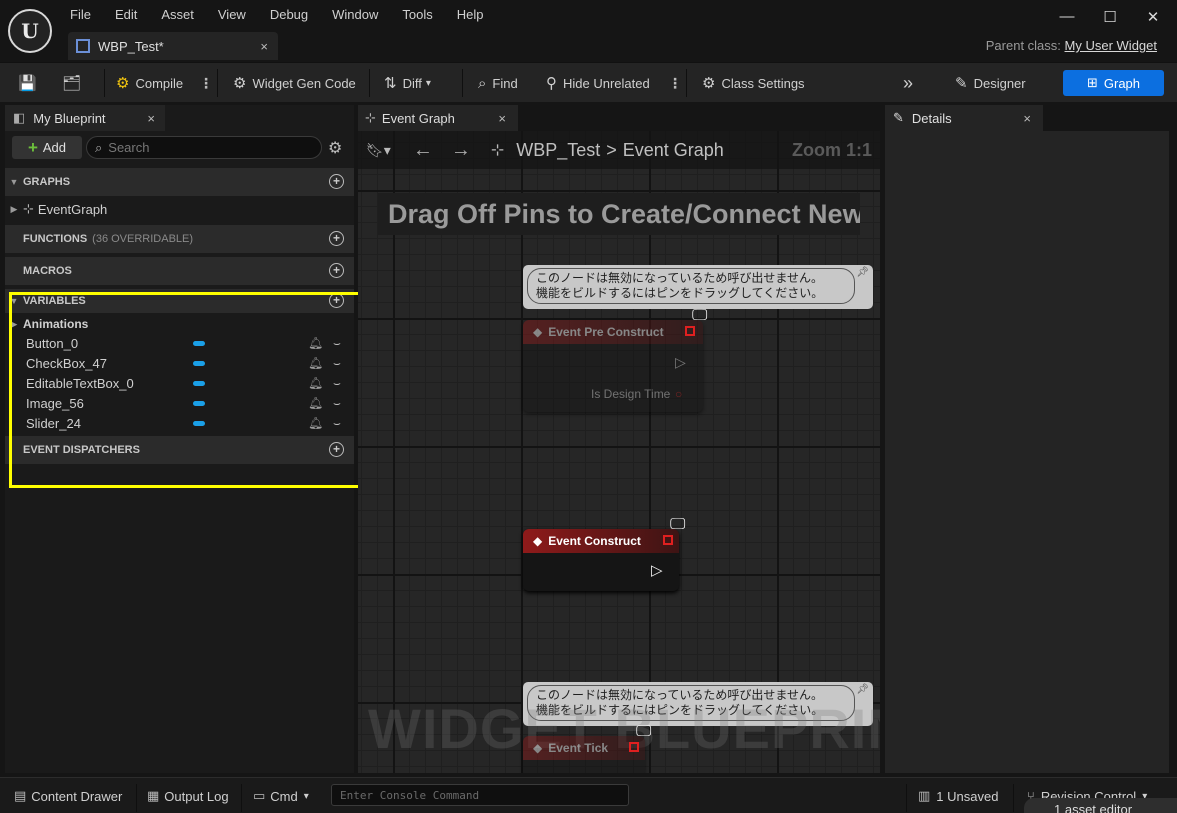 This screenshot has height=813, width=1177. I want to click on content-drawer-label: Content Drawer, so click(77, 796).